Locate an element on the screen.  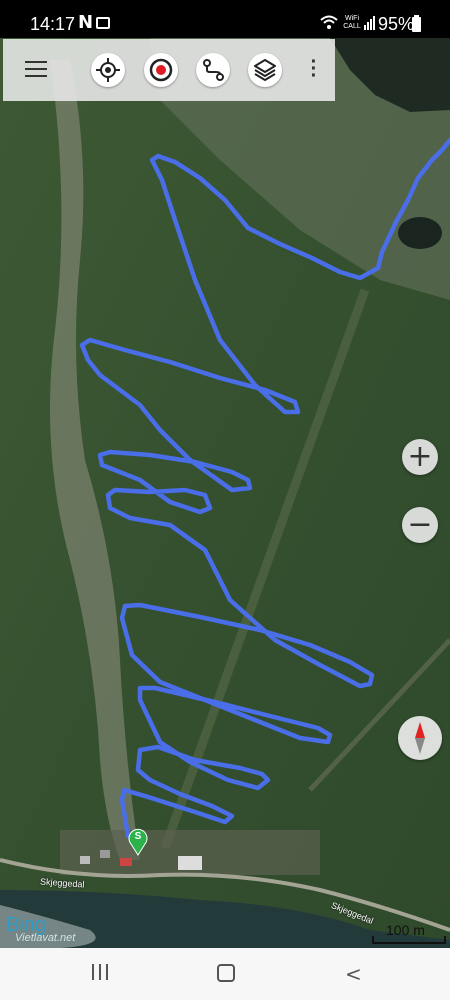
locate-button is located at coordinates (108, 70).